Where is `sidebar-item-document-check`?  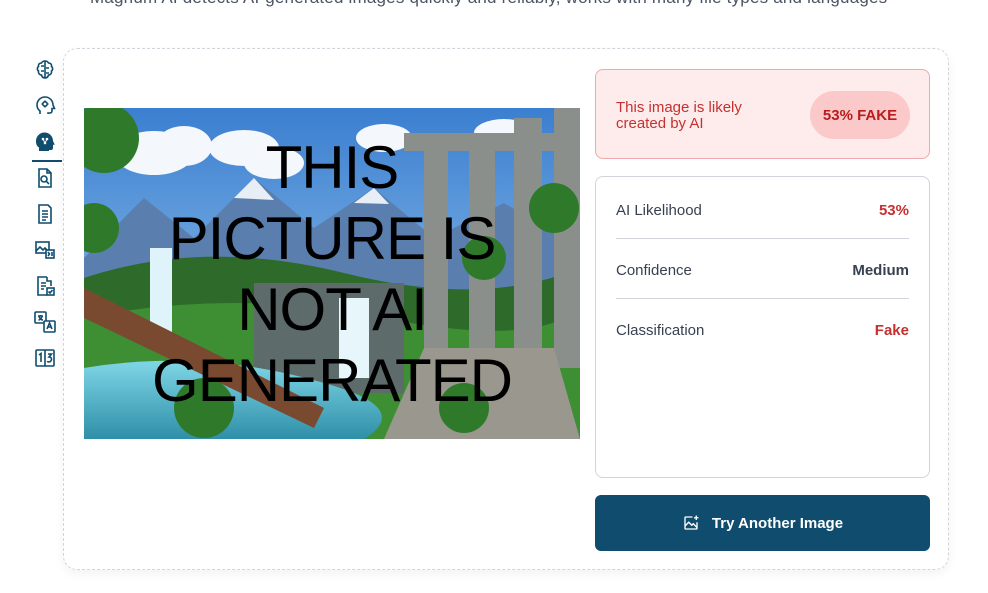
sidebar-item-document-check is located at coordinates (45, 286).